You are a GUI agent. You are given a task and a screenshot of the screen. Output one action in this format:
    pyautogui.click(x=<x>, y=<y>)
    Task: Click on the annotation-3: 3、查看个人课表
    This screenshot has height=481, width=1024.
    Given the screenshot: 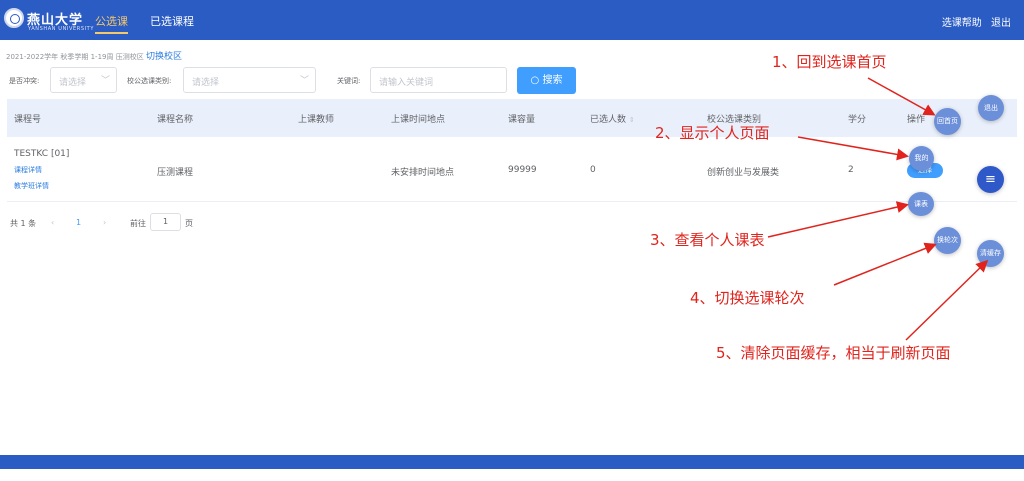 What is the action you would take?
    pyautogui.click(x=707, y=240)
    